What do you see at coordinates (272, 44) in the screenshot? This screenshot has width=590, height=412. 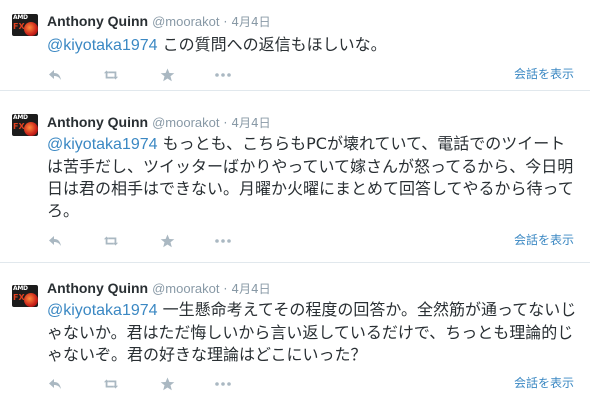 I see `tweet-body: この質問への返信もほしいな。` at bounding box center [272, 44].